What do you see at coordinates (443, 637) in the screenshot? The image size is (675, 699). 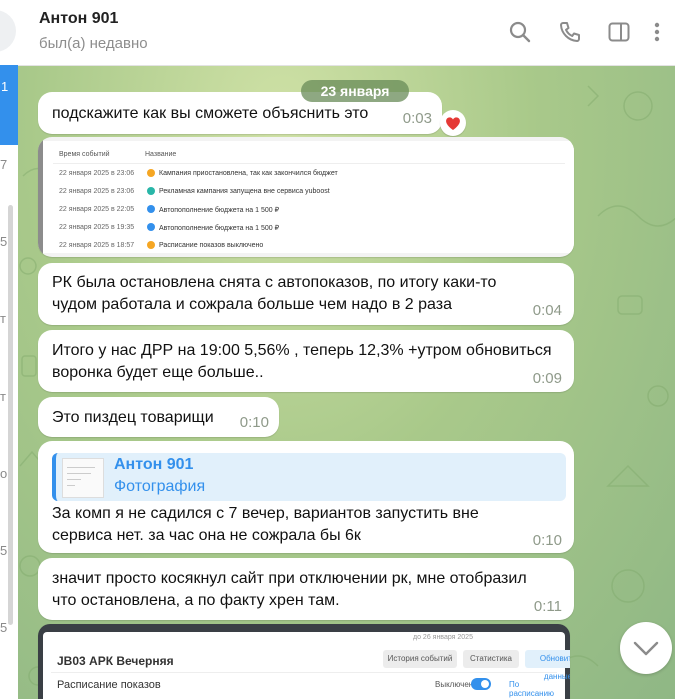 I see `card-note: до 26 января 2025` at bounding box center [443, 637].